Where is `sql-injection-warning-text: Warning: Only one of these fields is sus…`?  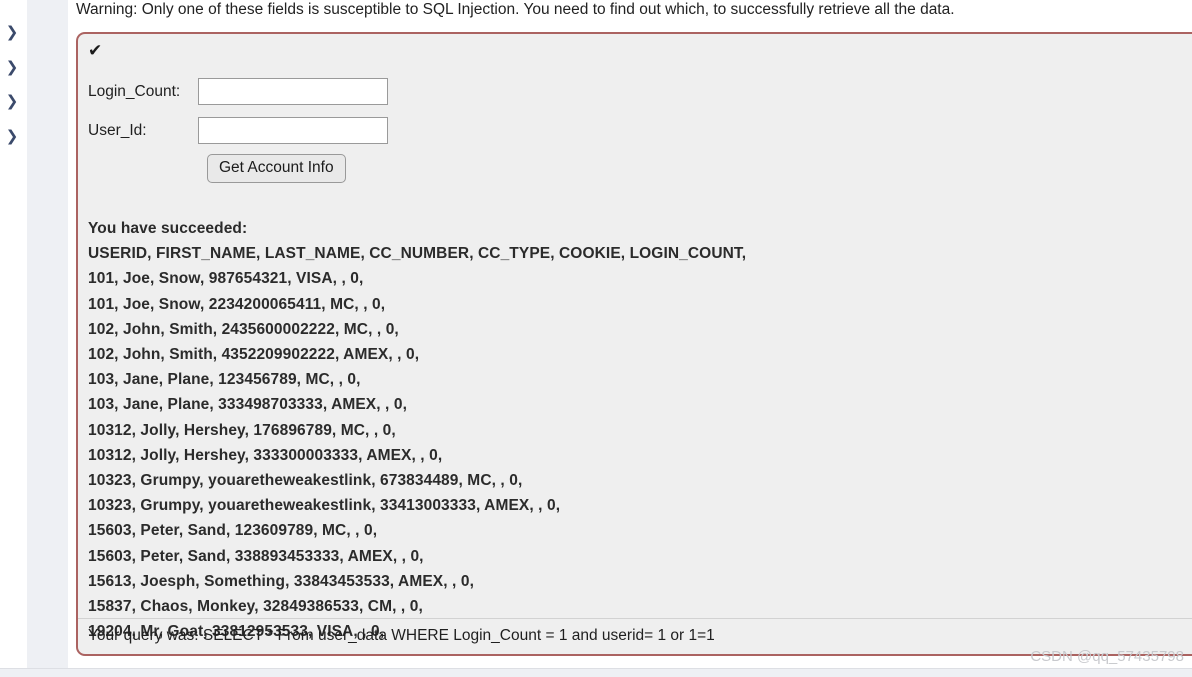 sql-injection-warning-text: Warning: Only one of these fields is sus… is located at coordinates (515, 9).